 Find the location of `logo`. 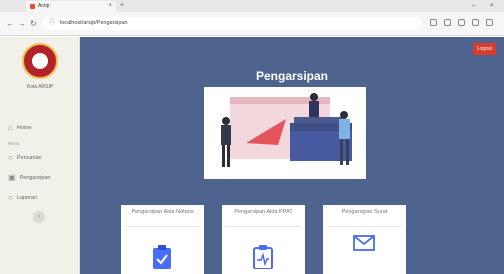

logo is located at coordinates (40, 61).